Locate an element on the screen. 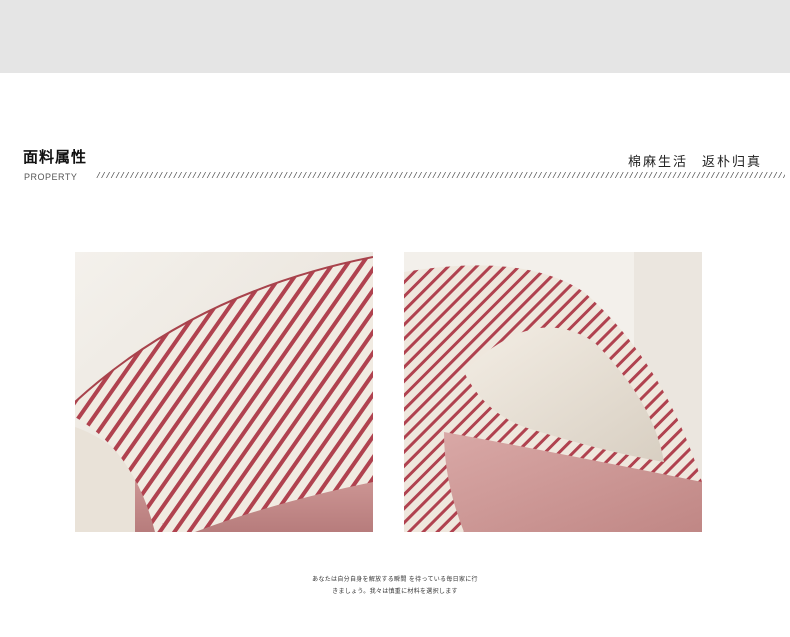  caption-line-1: あなたは自分自身を解放する瞬間 を待っている毎日家に行 is located at coordinates (395, 579).